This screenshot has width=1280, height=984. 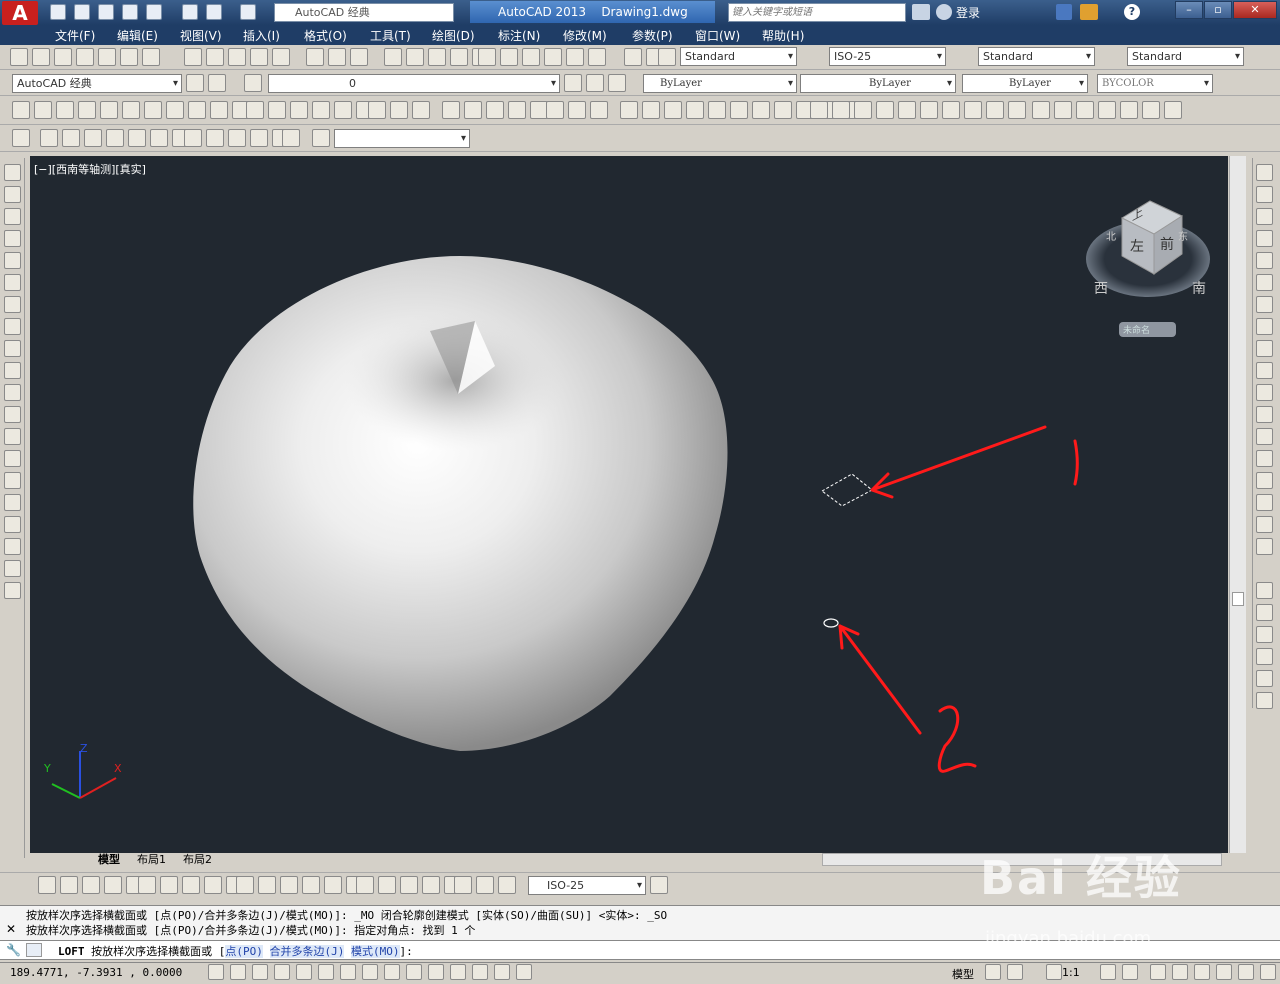 I want to click on menu-item-10: 窗口(W), so click(x=717, y=35).